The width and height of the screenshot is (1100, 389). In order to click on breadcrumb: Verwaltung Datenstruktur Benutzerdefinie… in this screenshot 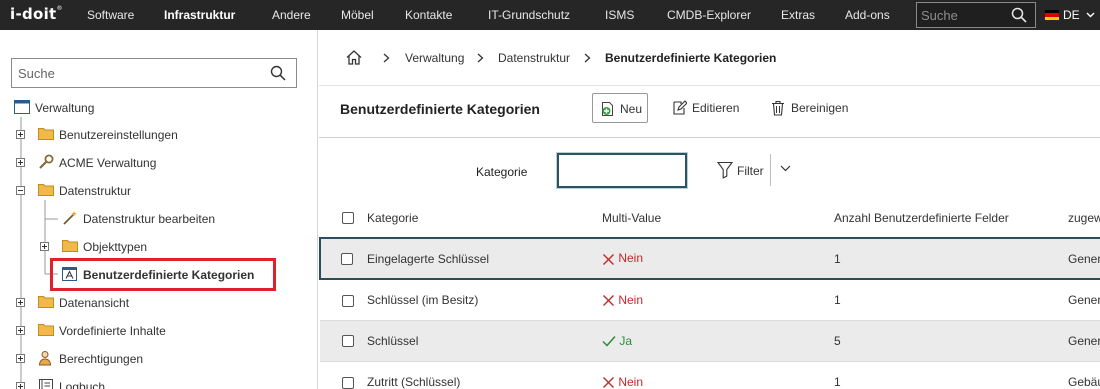, I will do `click(709, 58)`.